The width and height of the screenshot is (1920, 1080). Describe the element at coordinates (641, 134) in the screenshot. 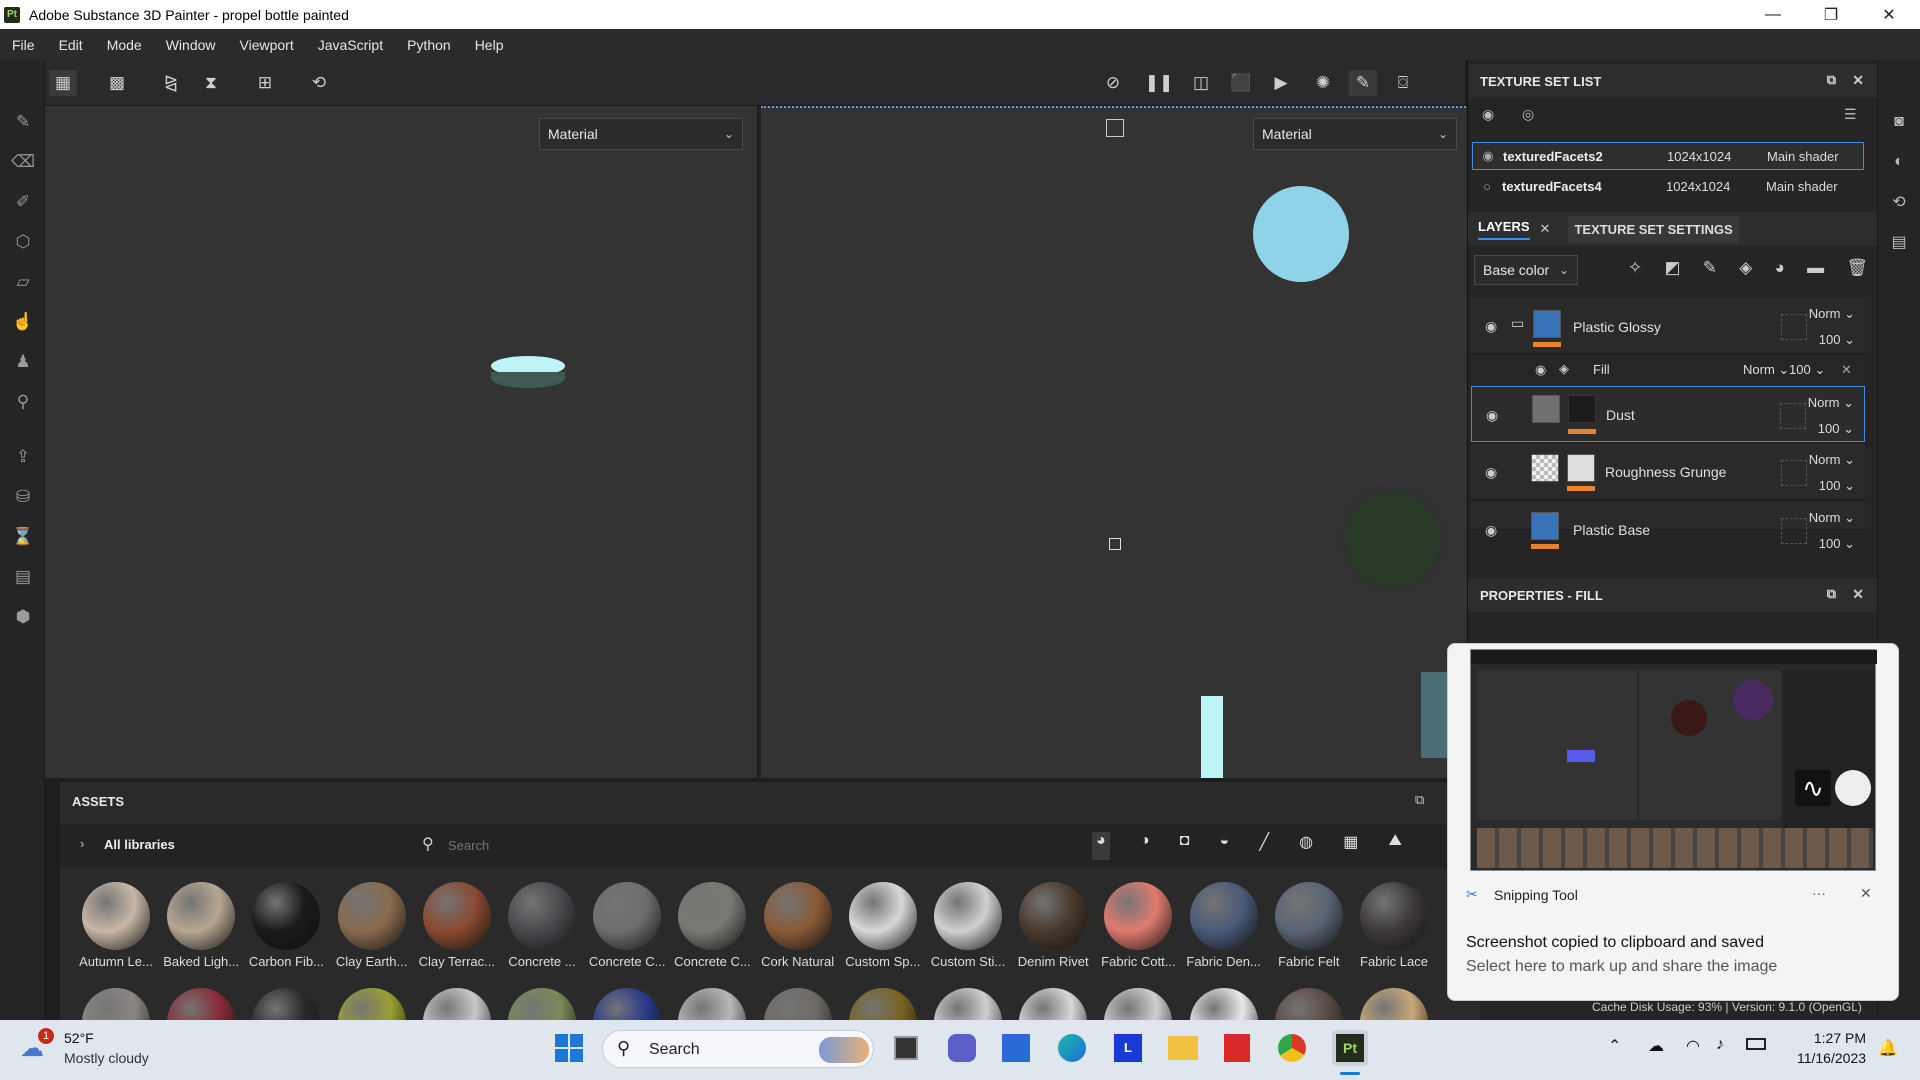

I see `viewport-3d-mode-dropdown: Material ⌄` at that location.